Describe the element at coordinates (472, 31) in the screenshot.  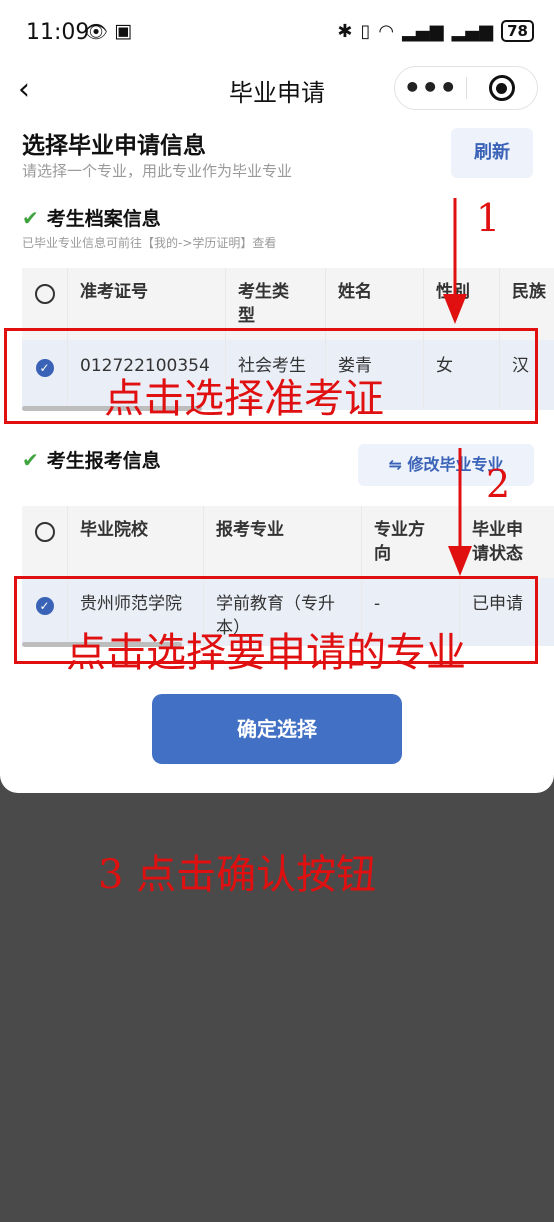
I see `signal-icon-2: ▂▄▆` at that location.